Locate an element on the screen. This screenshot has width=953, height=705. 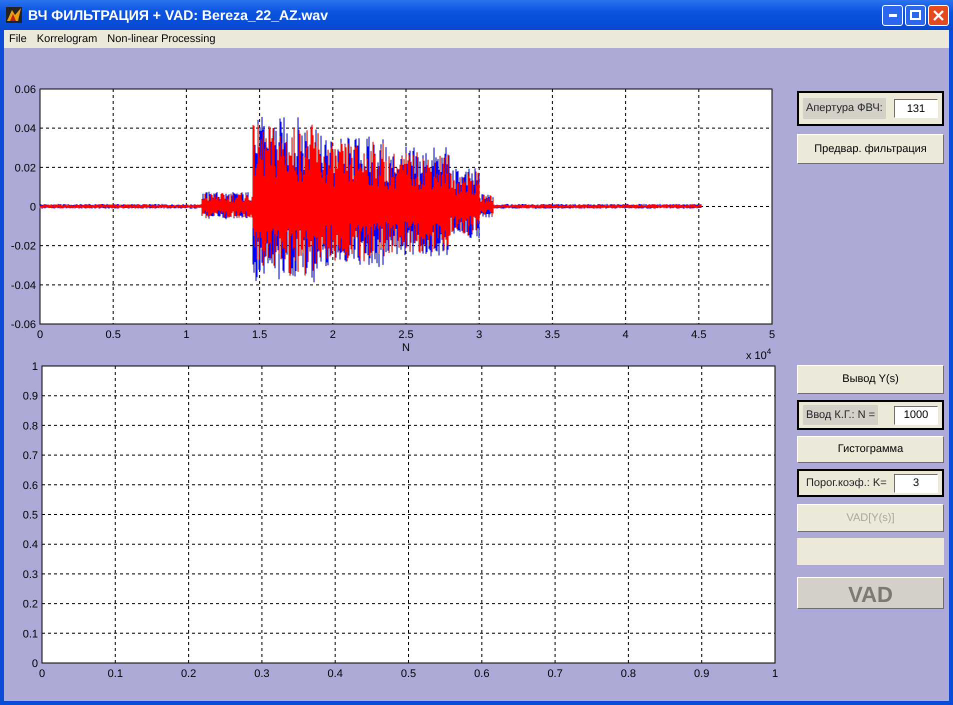
menu-item: Korrelogram is located at coordinates (67, 39).